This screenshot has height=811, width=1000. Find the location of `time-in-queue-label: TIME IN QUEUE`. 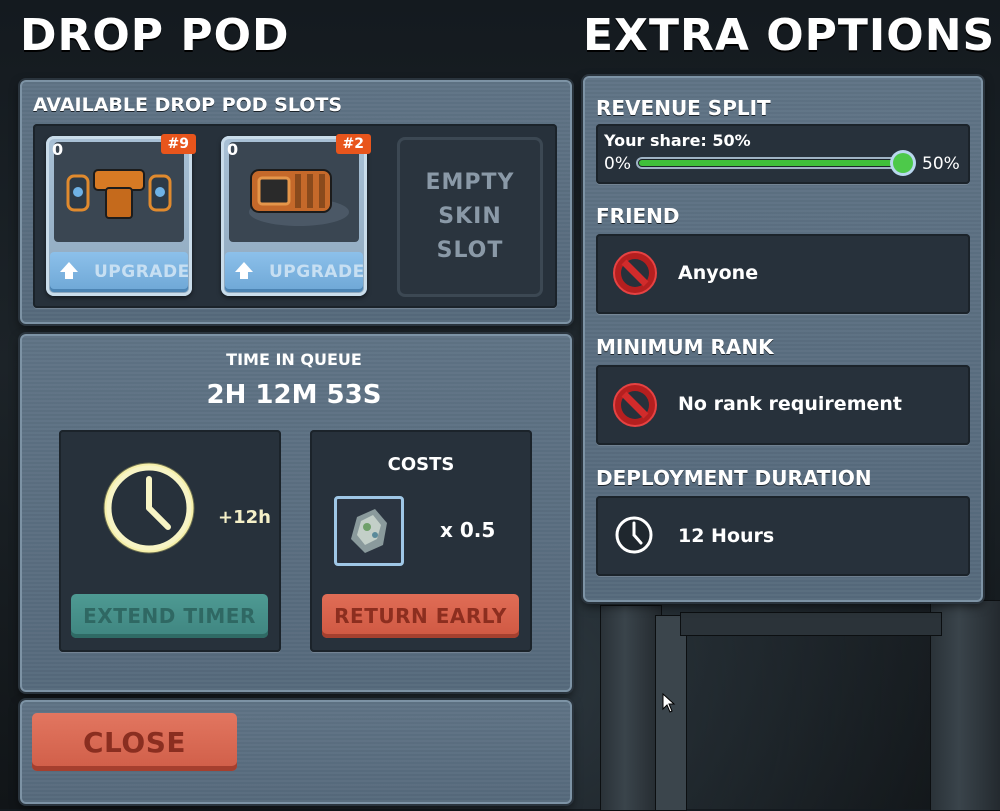

time-in-queue-label: TIME IN QUEUE is located at coordinates (294, 359).